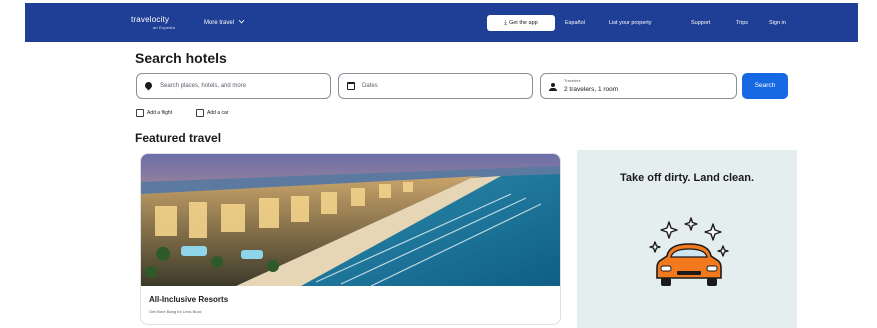 The width and height of the screenshot is (877, 328). I want to click on add-car-checkbox: Add a car, so click(212, 113).